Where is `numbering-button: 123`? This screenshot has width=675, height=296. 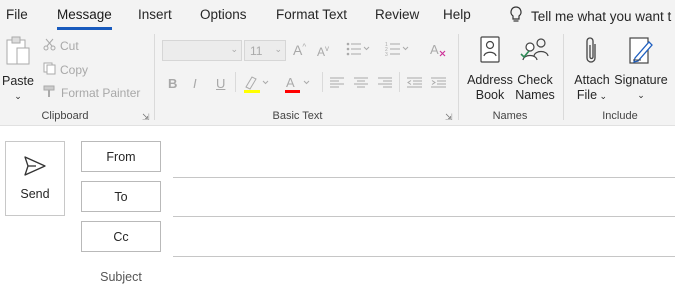 numbering-button: 123 is located at coordinates (397, 50).